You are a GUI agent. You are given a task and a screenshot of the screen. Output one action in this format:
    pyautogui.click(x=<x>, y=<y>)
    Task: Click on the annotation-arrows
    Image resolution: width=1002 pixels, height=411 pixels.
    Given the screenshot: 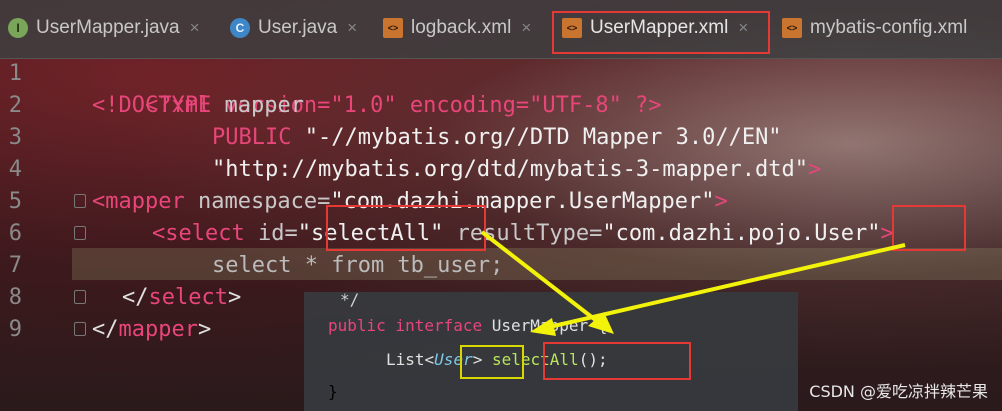 What is the action you would take?
    pyautogui.click(x=693, y=283)
    